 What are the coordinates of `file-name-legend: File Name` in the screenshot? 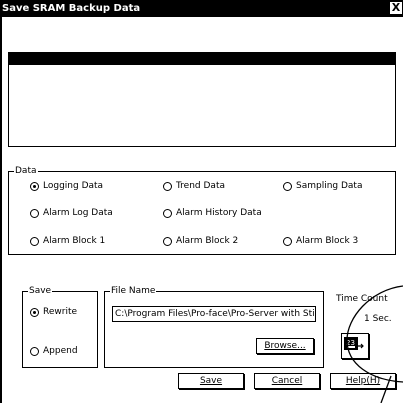 It's located at (133, 291).